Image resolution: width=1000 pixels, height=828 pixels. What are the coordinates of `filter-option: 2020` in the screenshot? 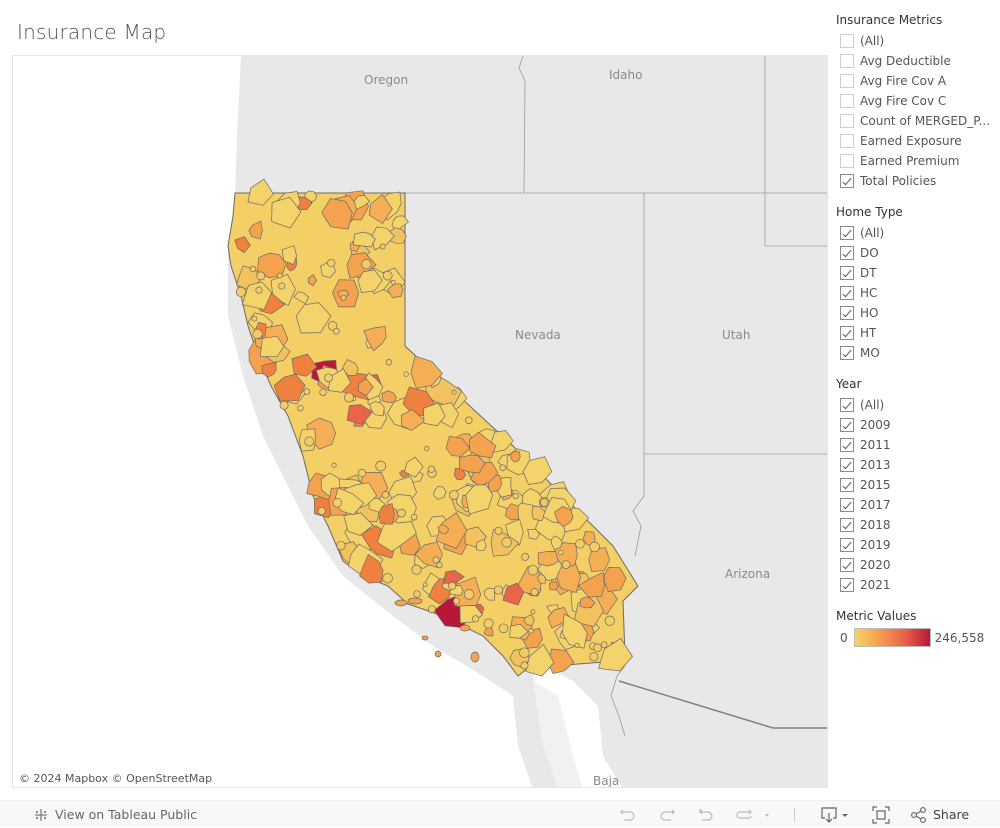 It's located at (916, 565).